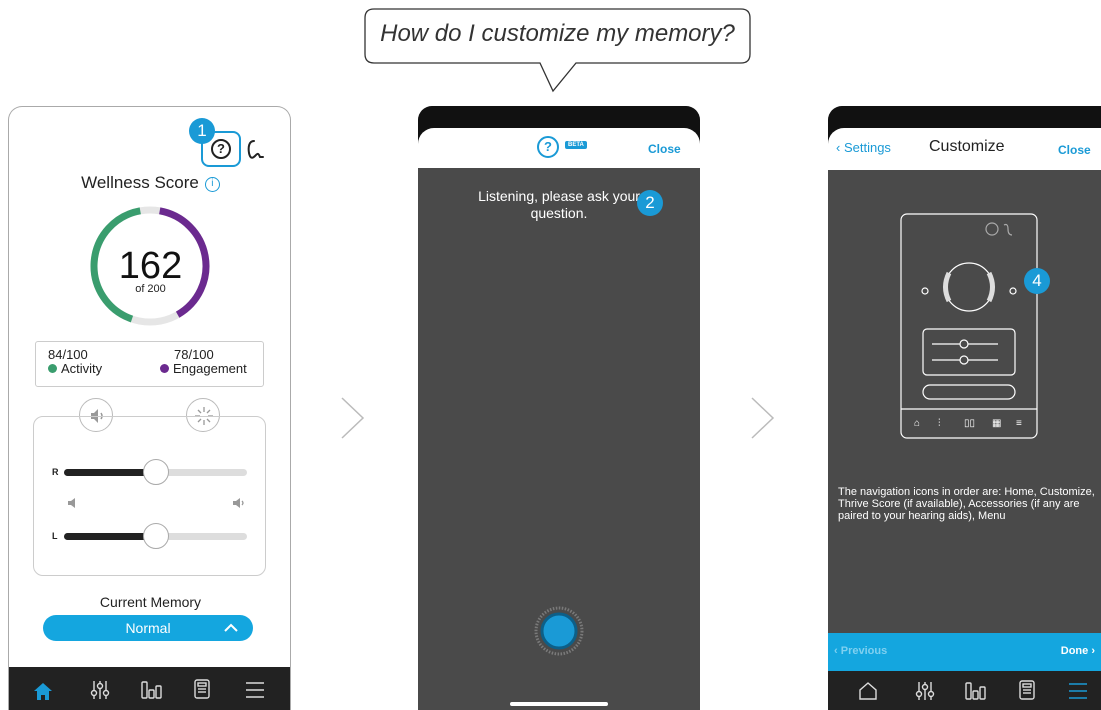  Describe the element at coordinates (864, 651) in the screenshot. I see `previous-label: Previous` at that location.